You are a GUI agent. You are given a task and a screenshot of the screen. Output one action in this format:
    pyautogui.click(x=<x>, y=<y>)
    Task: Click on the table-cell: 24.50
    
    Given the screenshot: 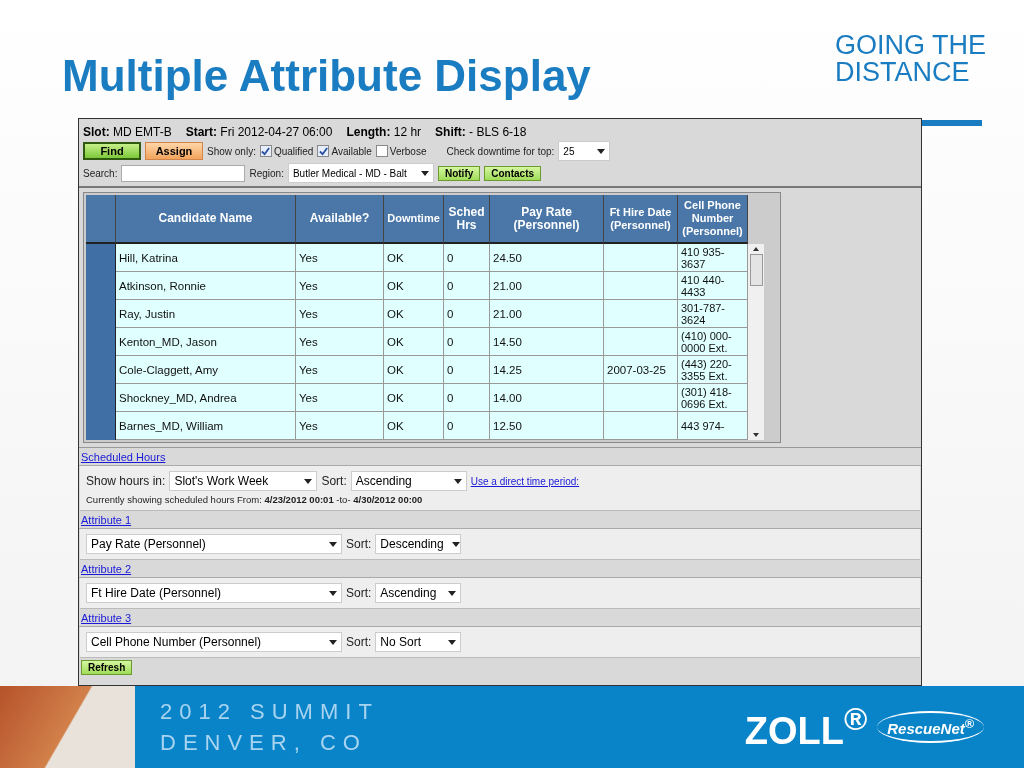 What is the action you would take?
    pyautogui.click(x=547, y=258)
    